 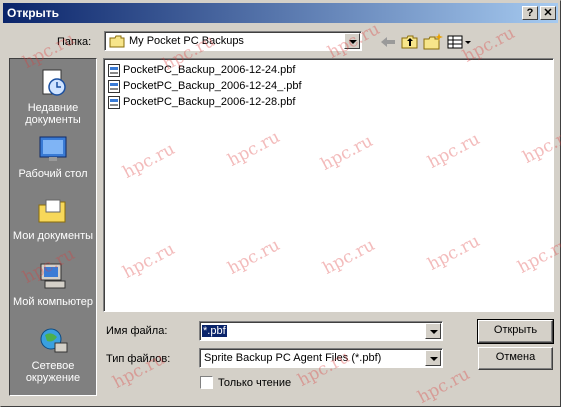 What do you see at coordinates (444, 385) in the screenshot?
I see `watermark: hpc.ru` at bounding box center [444, 385].